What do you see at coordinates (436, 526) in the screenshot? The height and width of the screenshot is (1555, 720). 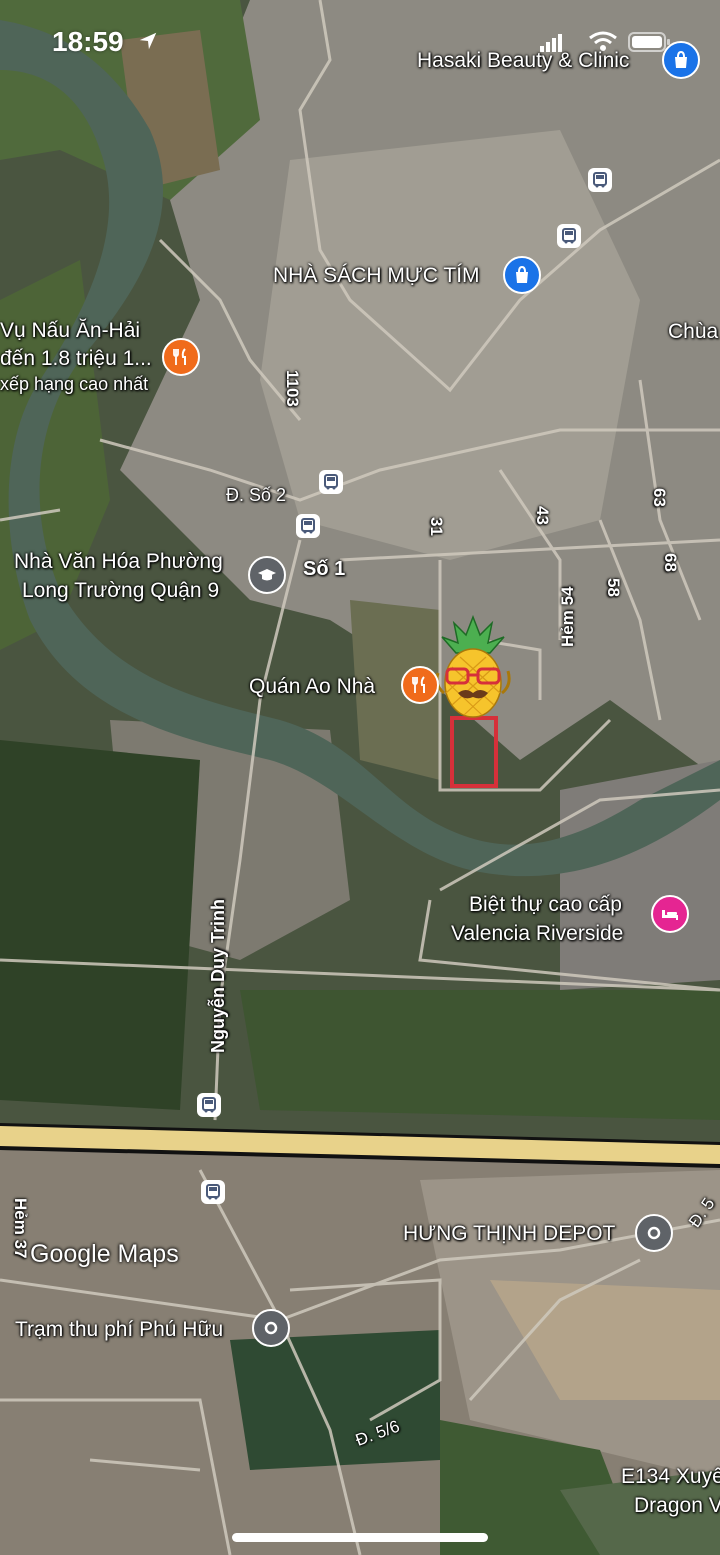 I see `road-31-label: 31` at bounding box center [436, 526].